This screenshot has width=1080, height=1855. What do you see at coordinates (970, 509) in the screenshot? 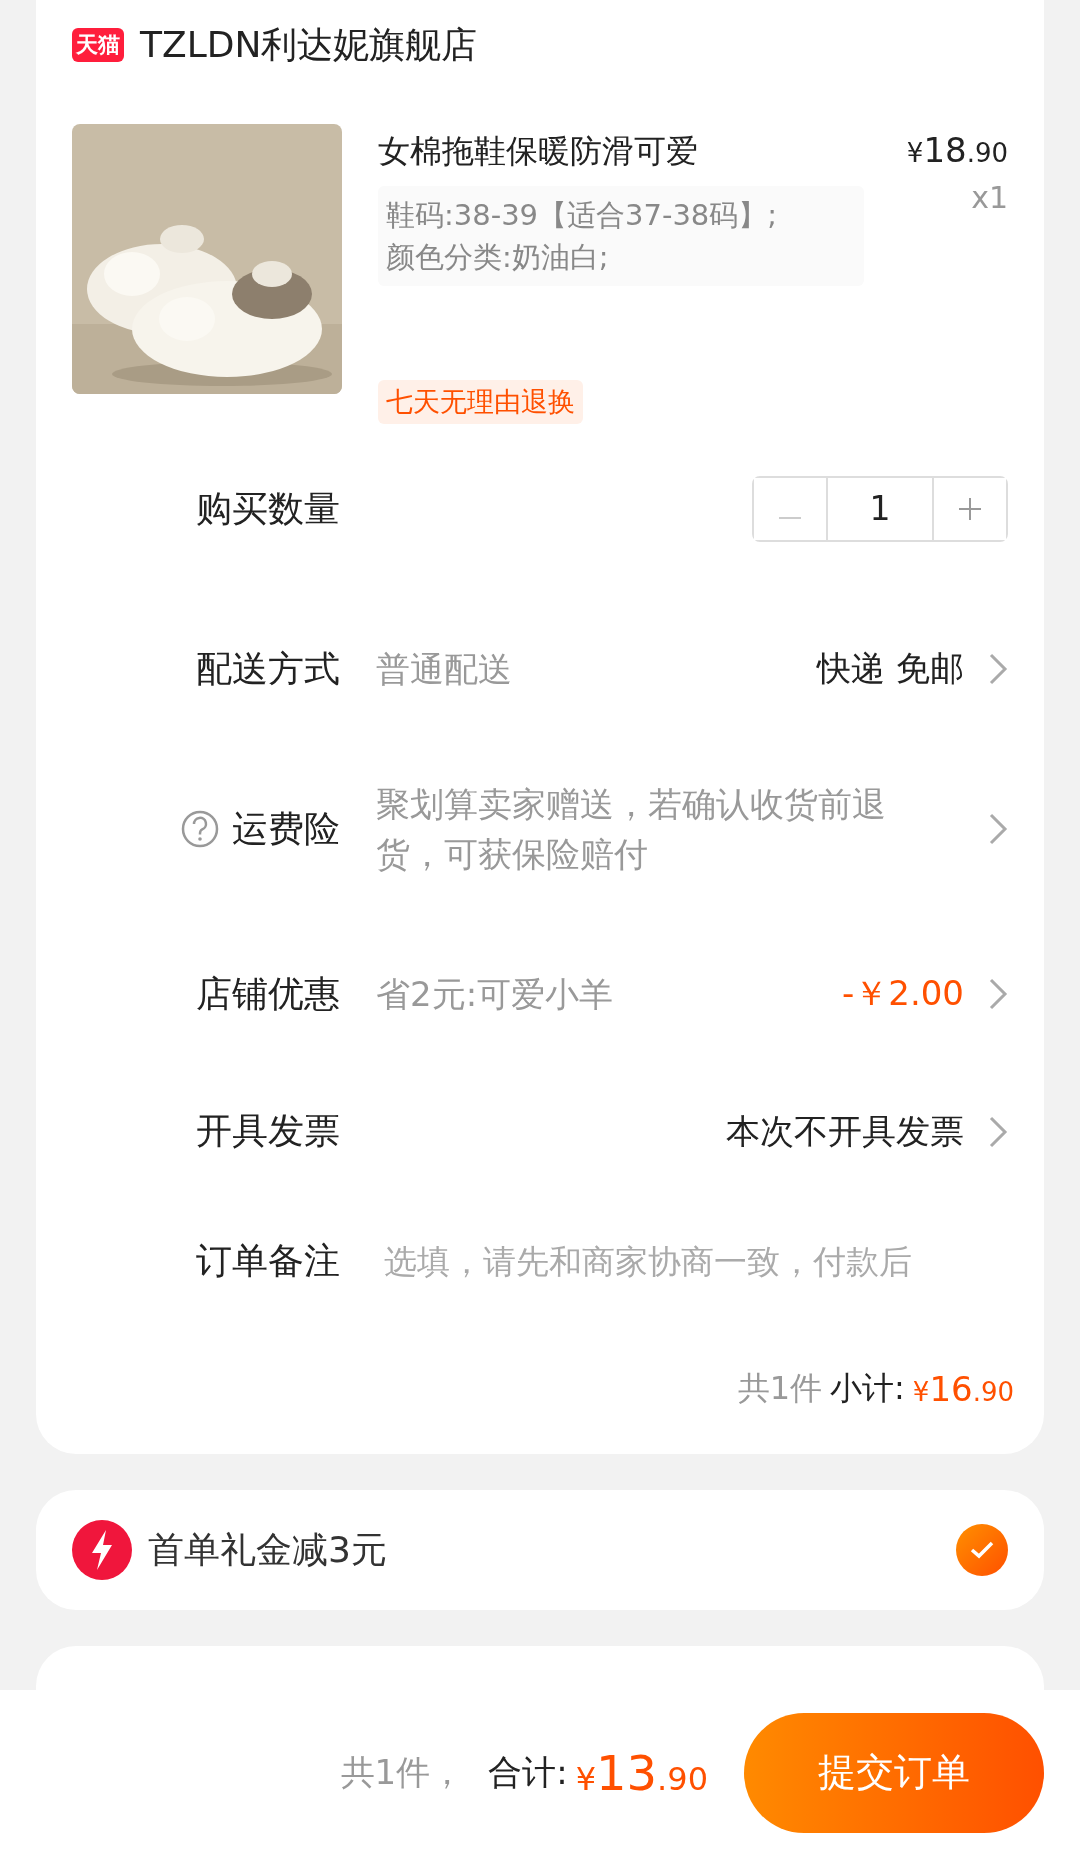
I see `plus-icon` at bounding box center [970, 509].